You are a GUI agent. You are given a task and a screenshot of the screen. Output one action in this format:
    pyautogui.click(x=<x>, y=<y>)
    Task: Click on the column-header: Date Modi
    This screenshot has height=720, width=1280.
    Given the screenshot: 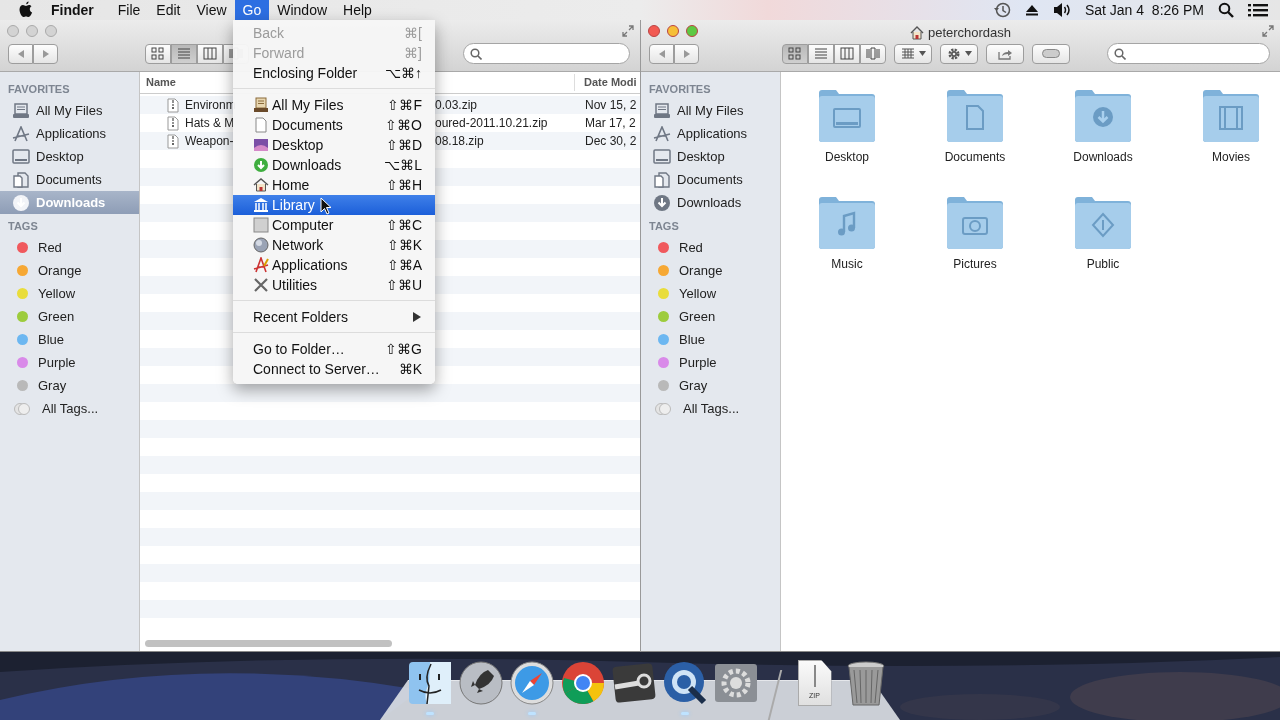 What is the action you would take?
    pyautogui.click(x=606, y=82)
    